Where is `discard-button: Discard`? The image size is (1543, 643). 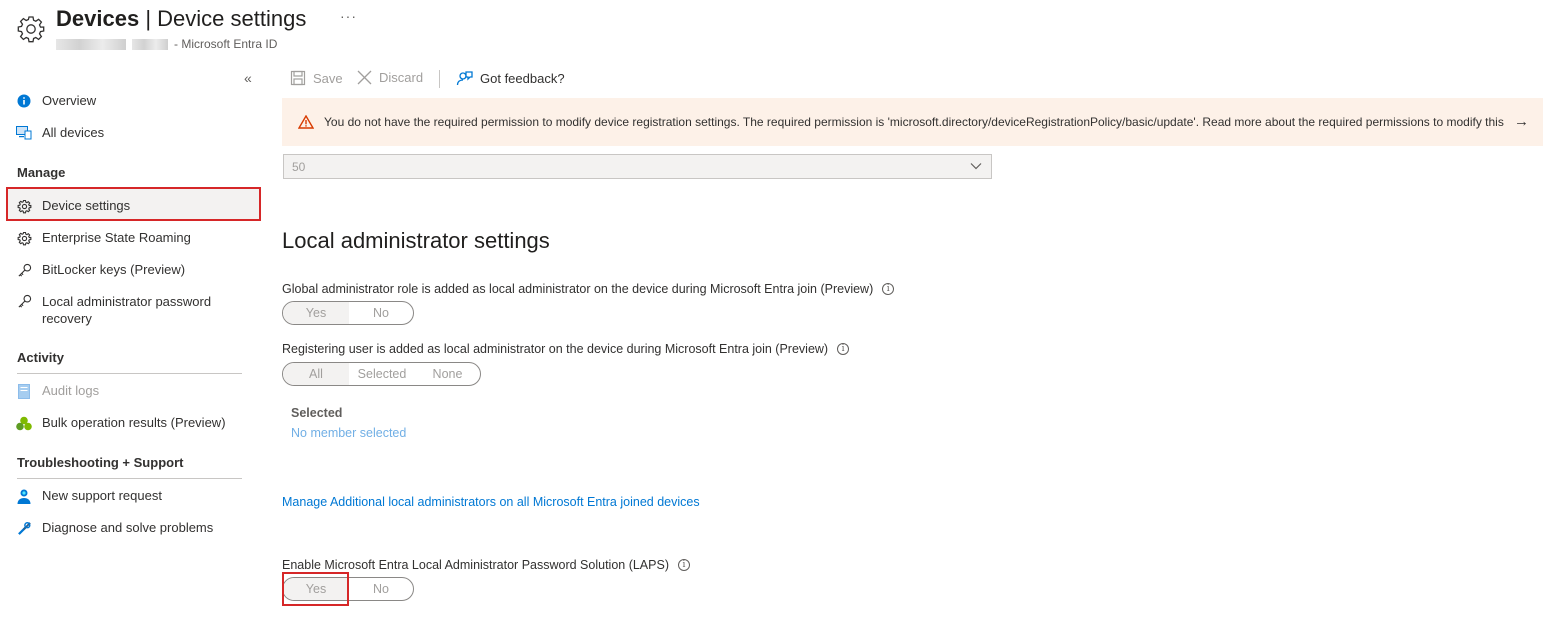
discard-button: Discard is located at coordinates (390, 77).